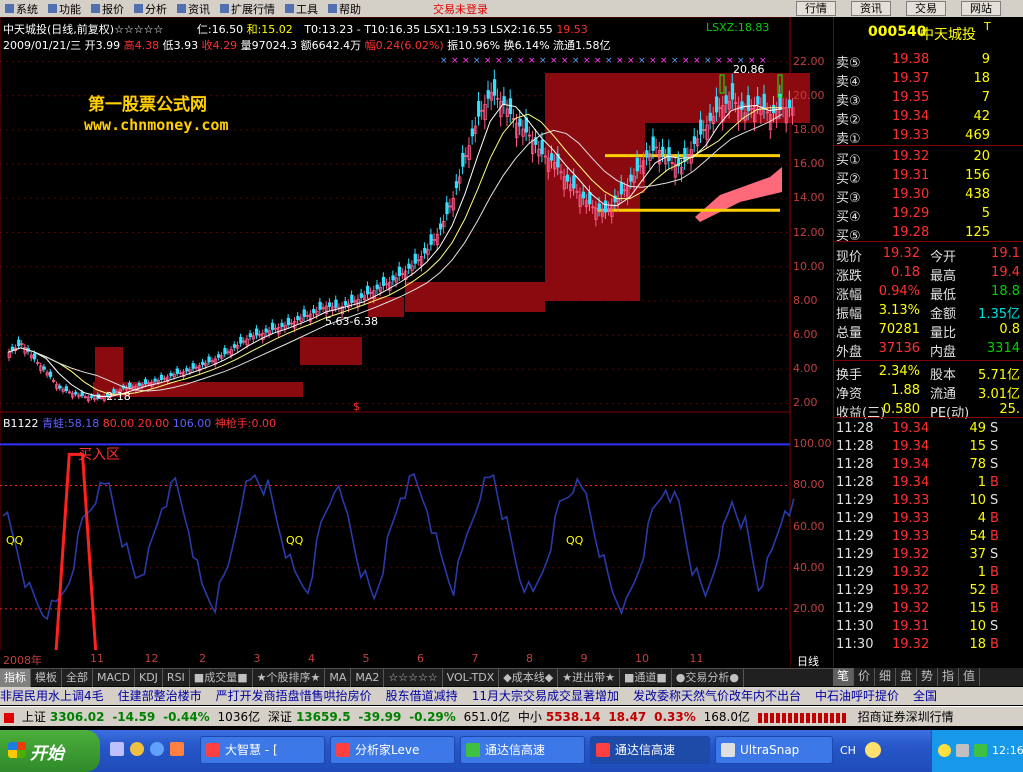 The image size is (1023, 772). Describe the element at coordinates (717, 696) in the screenshot. I see `news-item: 发改委称天然气价改年内不出台` at that location.